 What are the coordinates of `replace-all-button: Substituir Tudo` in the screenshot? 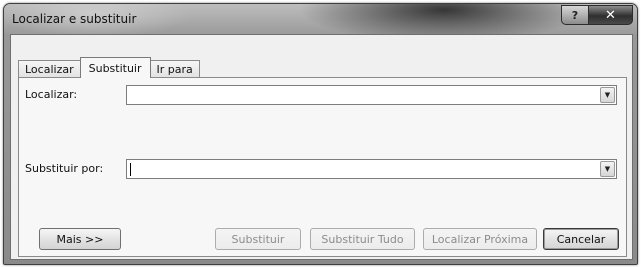 It's located at (362, 239).